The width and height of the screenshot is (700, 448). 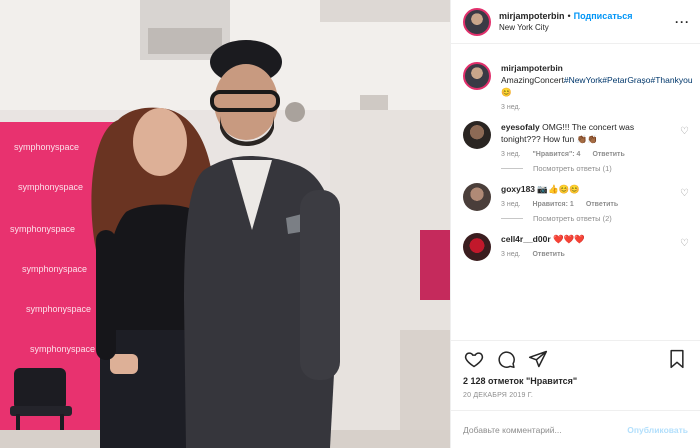 What do you see at coordinates (526, 239) in the screenshot?
I see `comment-username: cell4r__d00r` at bounding box center [526, 239].